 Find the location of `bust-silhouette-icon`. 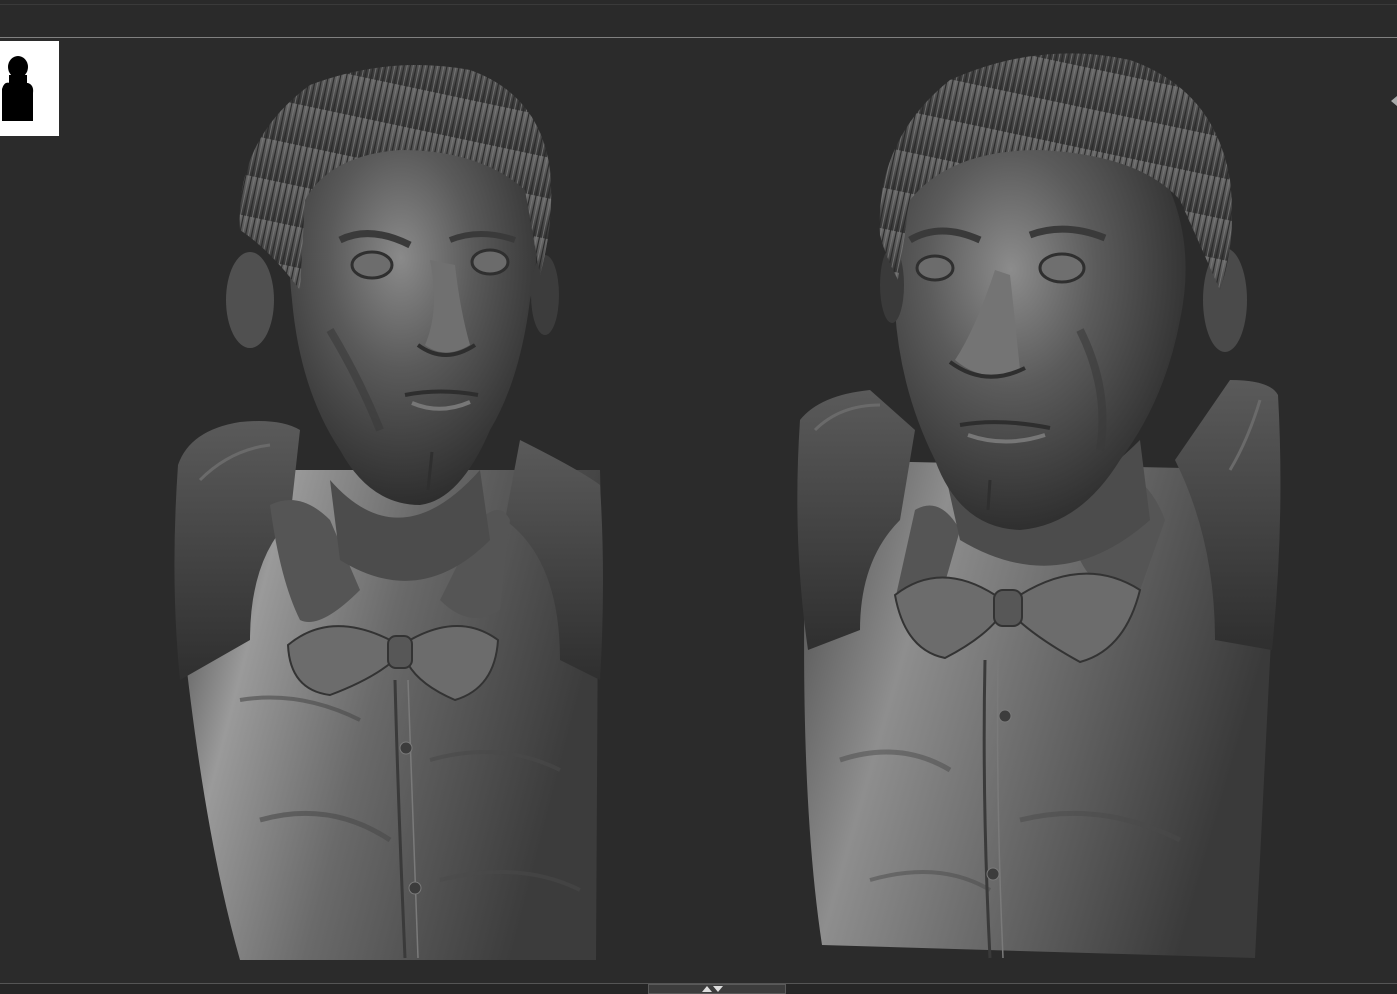

bust-silhouette-icon is located at coordinates (18, 88).